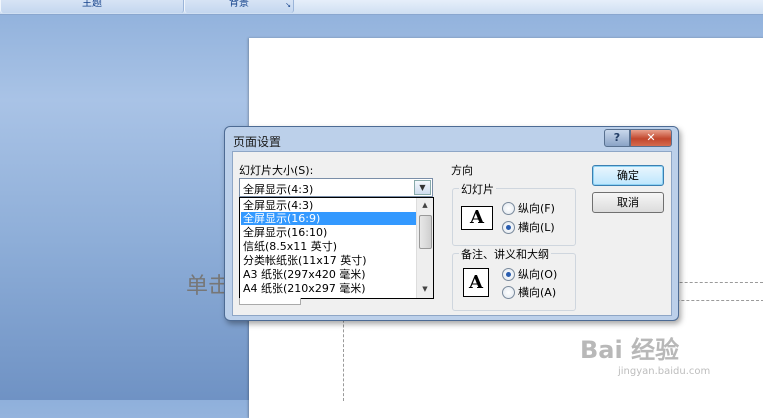 The width and height of the screenshot is (763, 418). What do you see at coordinates (330, 205) in the screenshot?
I see `list-item: 全屏显示(4:3)` at bounding box center [330, 205].